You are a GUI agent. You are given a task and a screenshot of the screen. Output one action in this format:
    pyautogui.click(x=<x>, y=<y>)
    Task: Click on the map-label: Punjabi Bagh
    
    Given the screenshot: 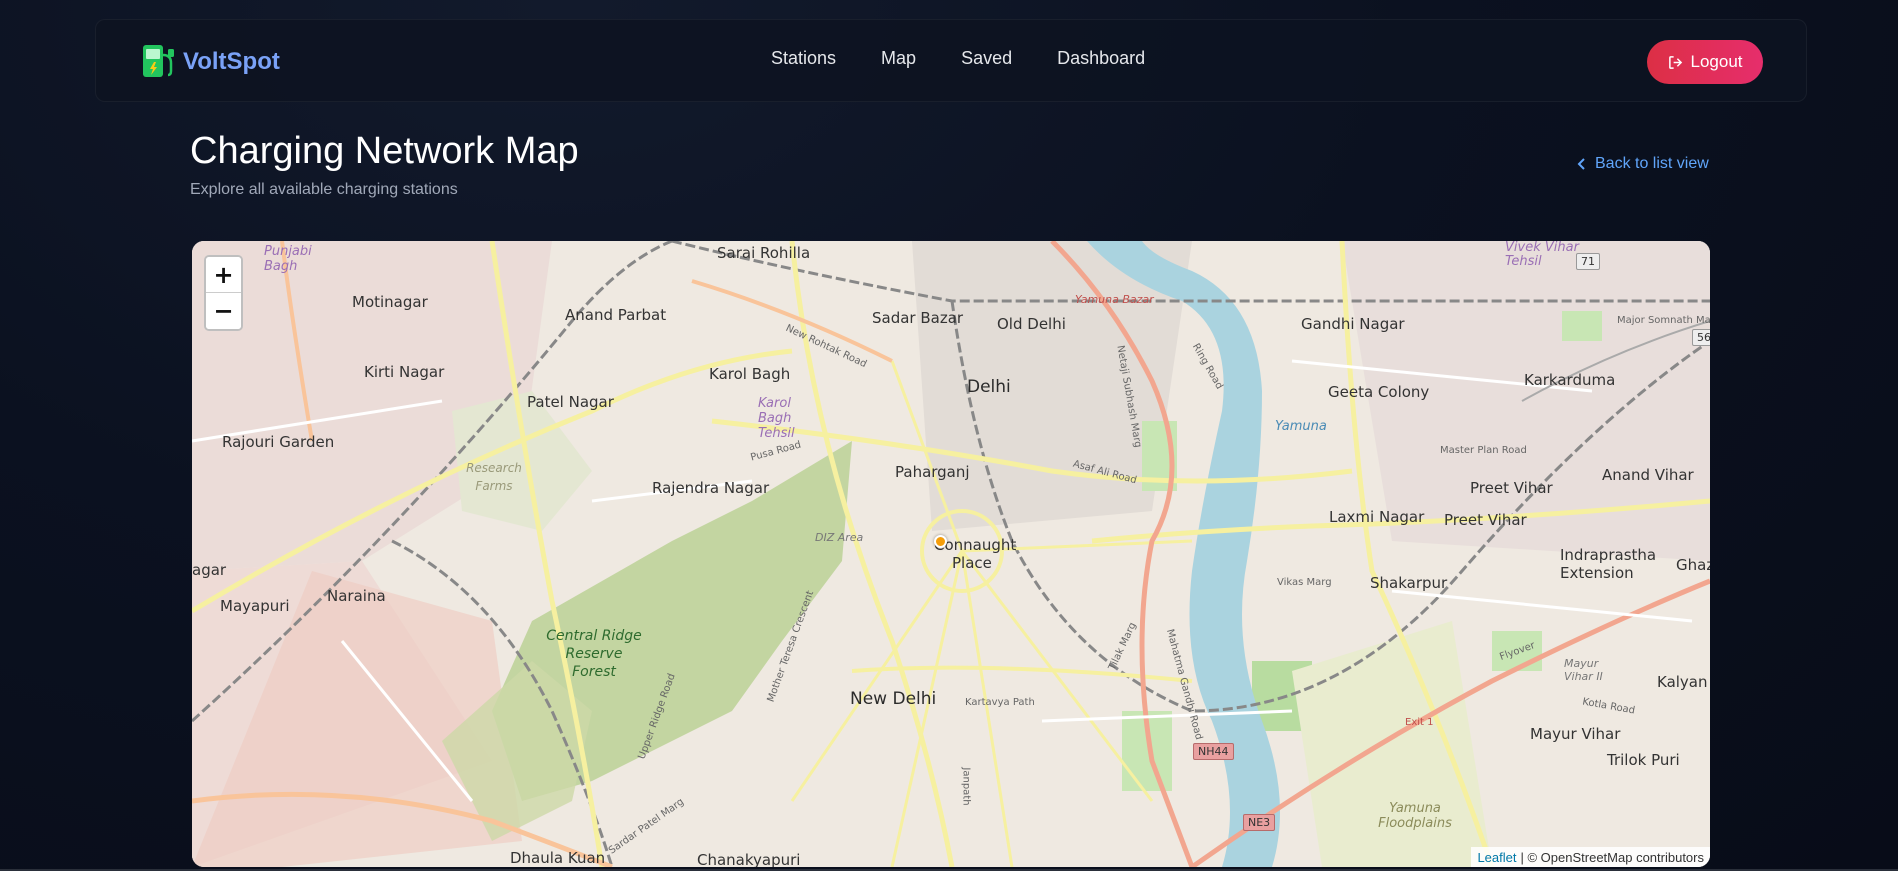 What is the action you would take?
    pyautogui.click(x=288, y=259)
    